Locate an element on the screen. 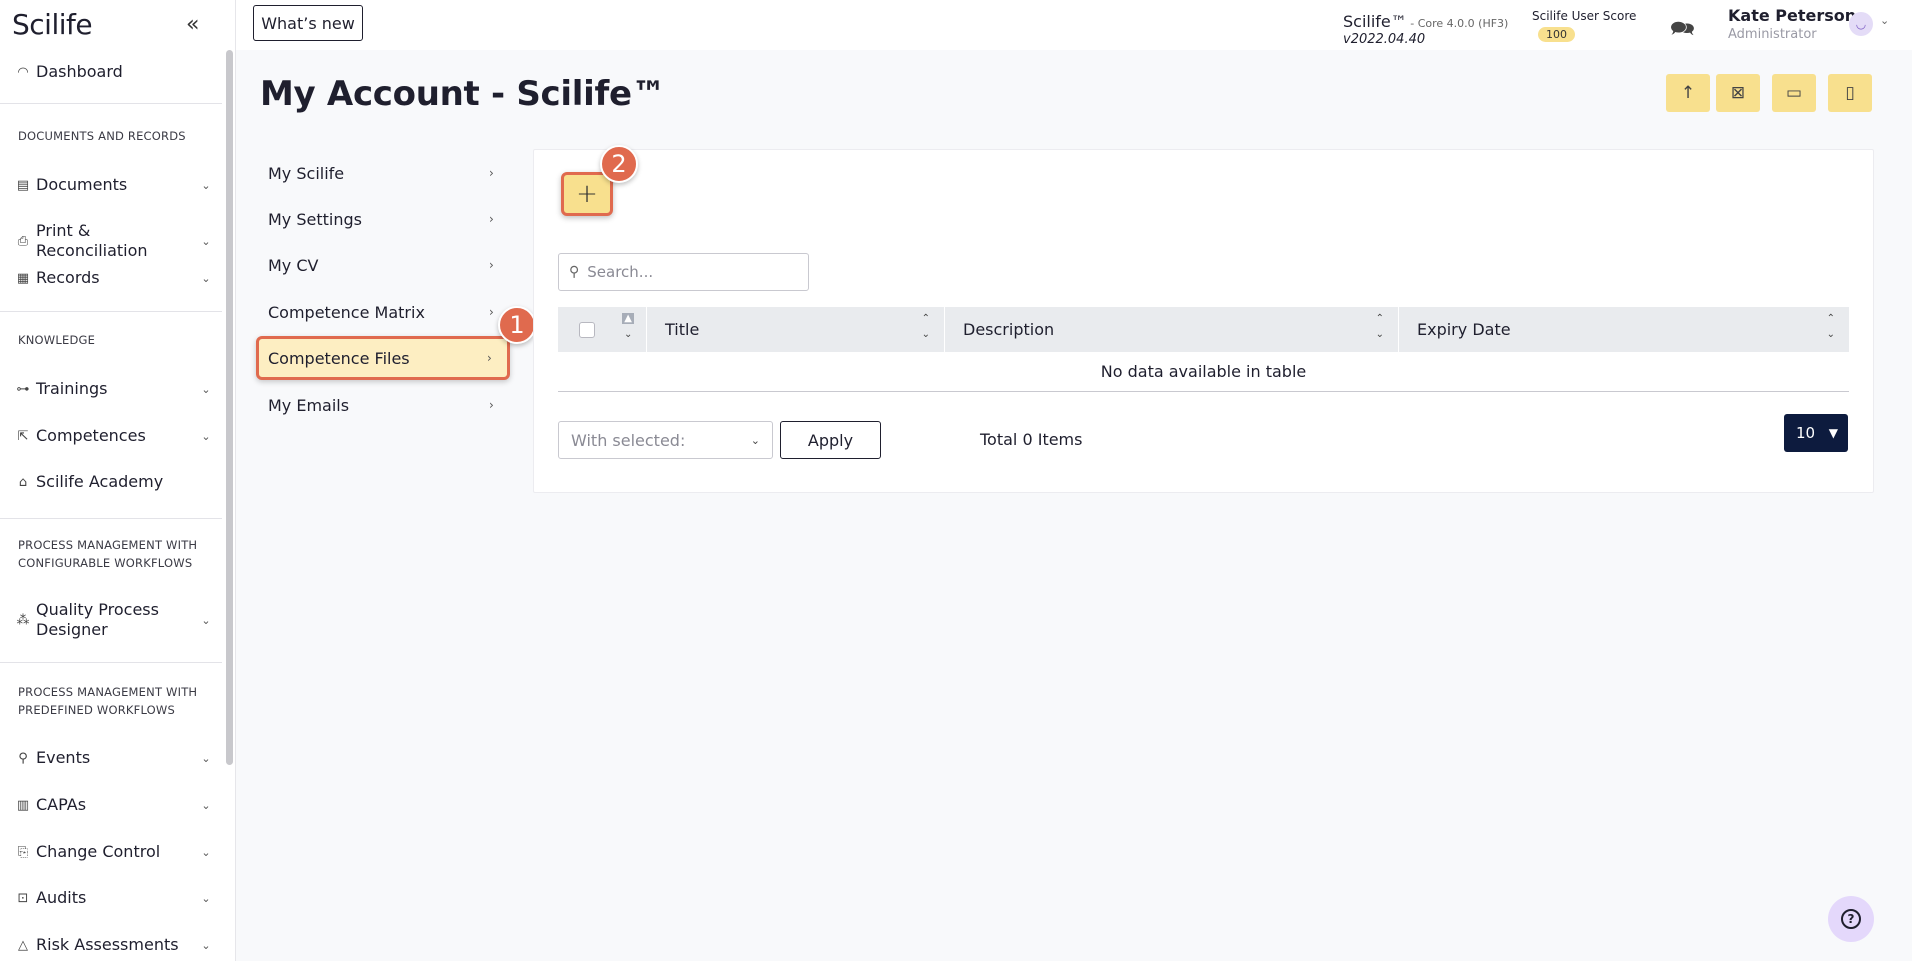 The image size is (1912, 961). menu-item-label: My Settings is located at coordinates (315, 219).